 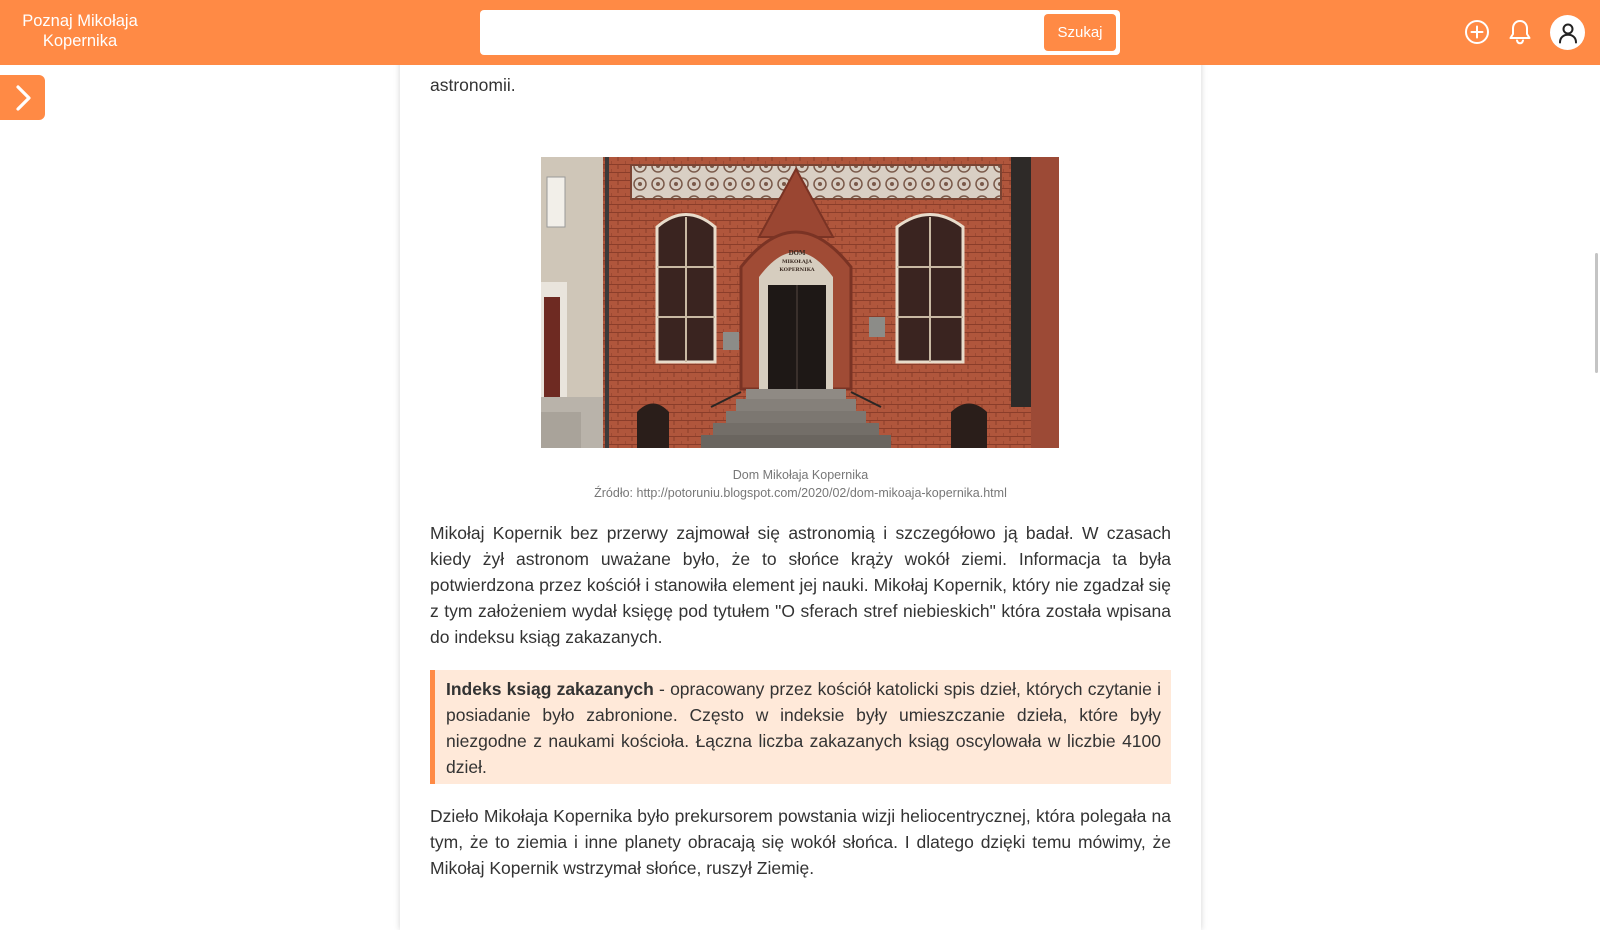 What do you see at coordinates (550, 689) in the screenshot?
I see `callout-term: Indeks ksiąg zakazanych` at bounding box center [550, 689].